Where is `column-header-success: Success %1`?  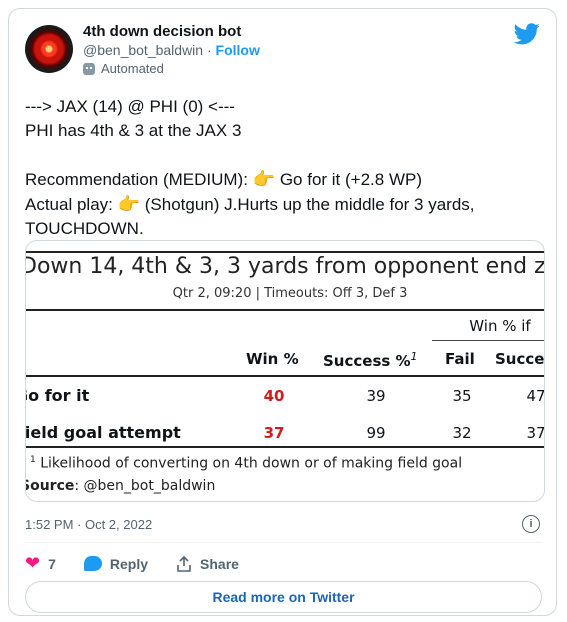
column-header-success: Success %1 is located at coordinates (370, 360).